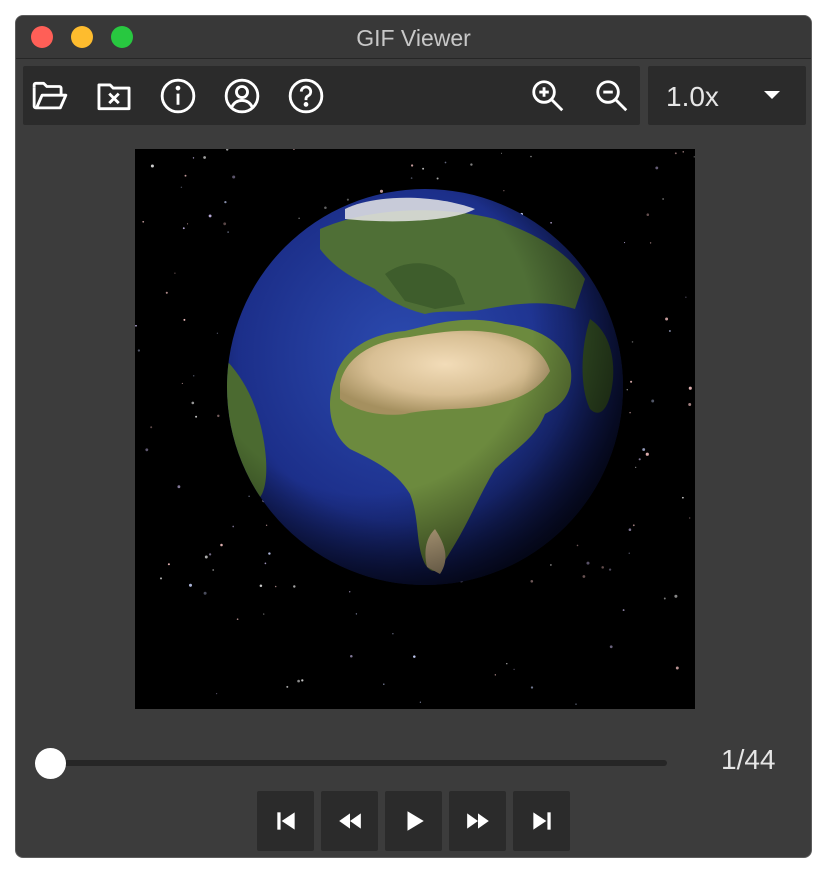  What do you see at coordinates (306, 96) in the screenshot?
I see `help-button` at bounding box center [306, 96].